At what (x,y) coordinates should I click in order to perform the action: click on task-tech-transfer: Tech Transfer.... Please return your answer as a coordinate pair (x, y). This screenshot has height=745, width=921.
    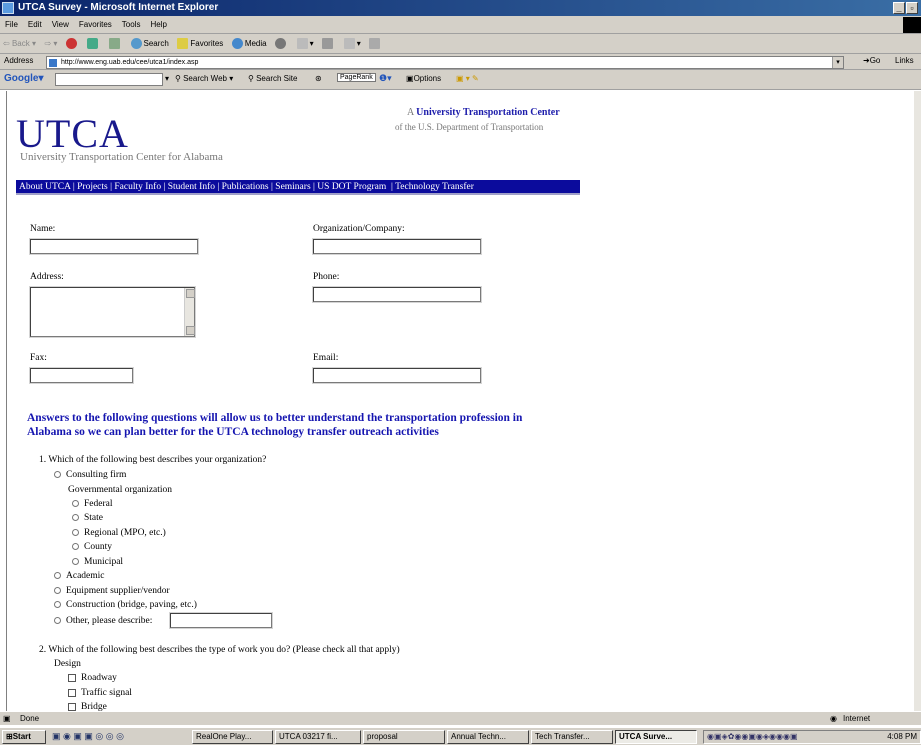
    Looking at the image, I should click on (572, 737).